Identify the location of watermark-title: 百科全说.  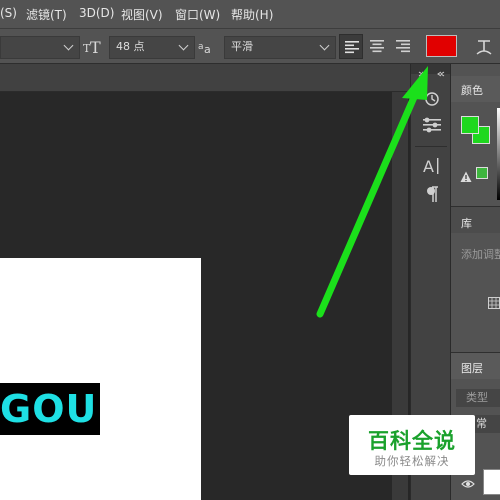
(412, 441).